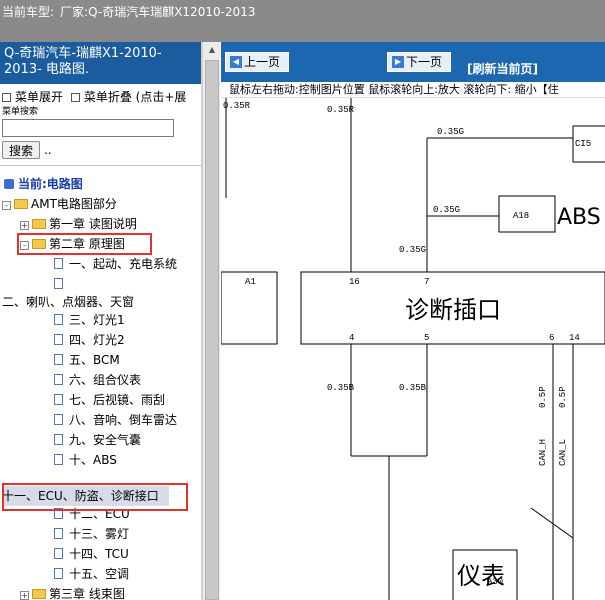  What do you see at coordinates (91, 554) in the screenshot?
I see `tree-item-tcu: 十四、TCU` at bounding box center [91, 554].